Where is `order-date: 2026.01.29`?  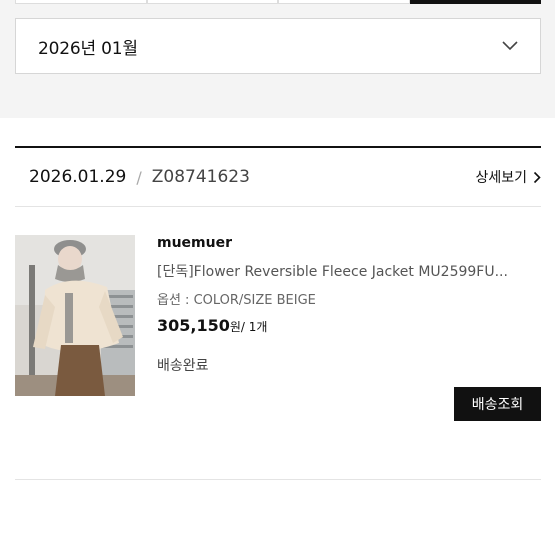 order-date: 2026.01.29 is located at coordinates (78, 177).